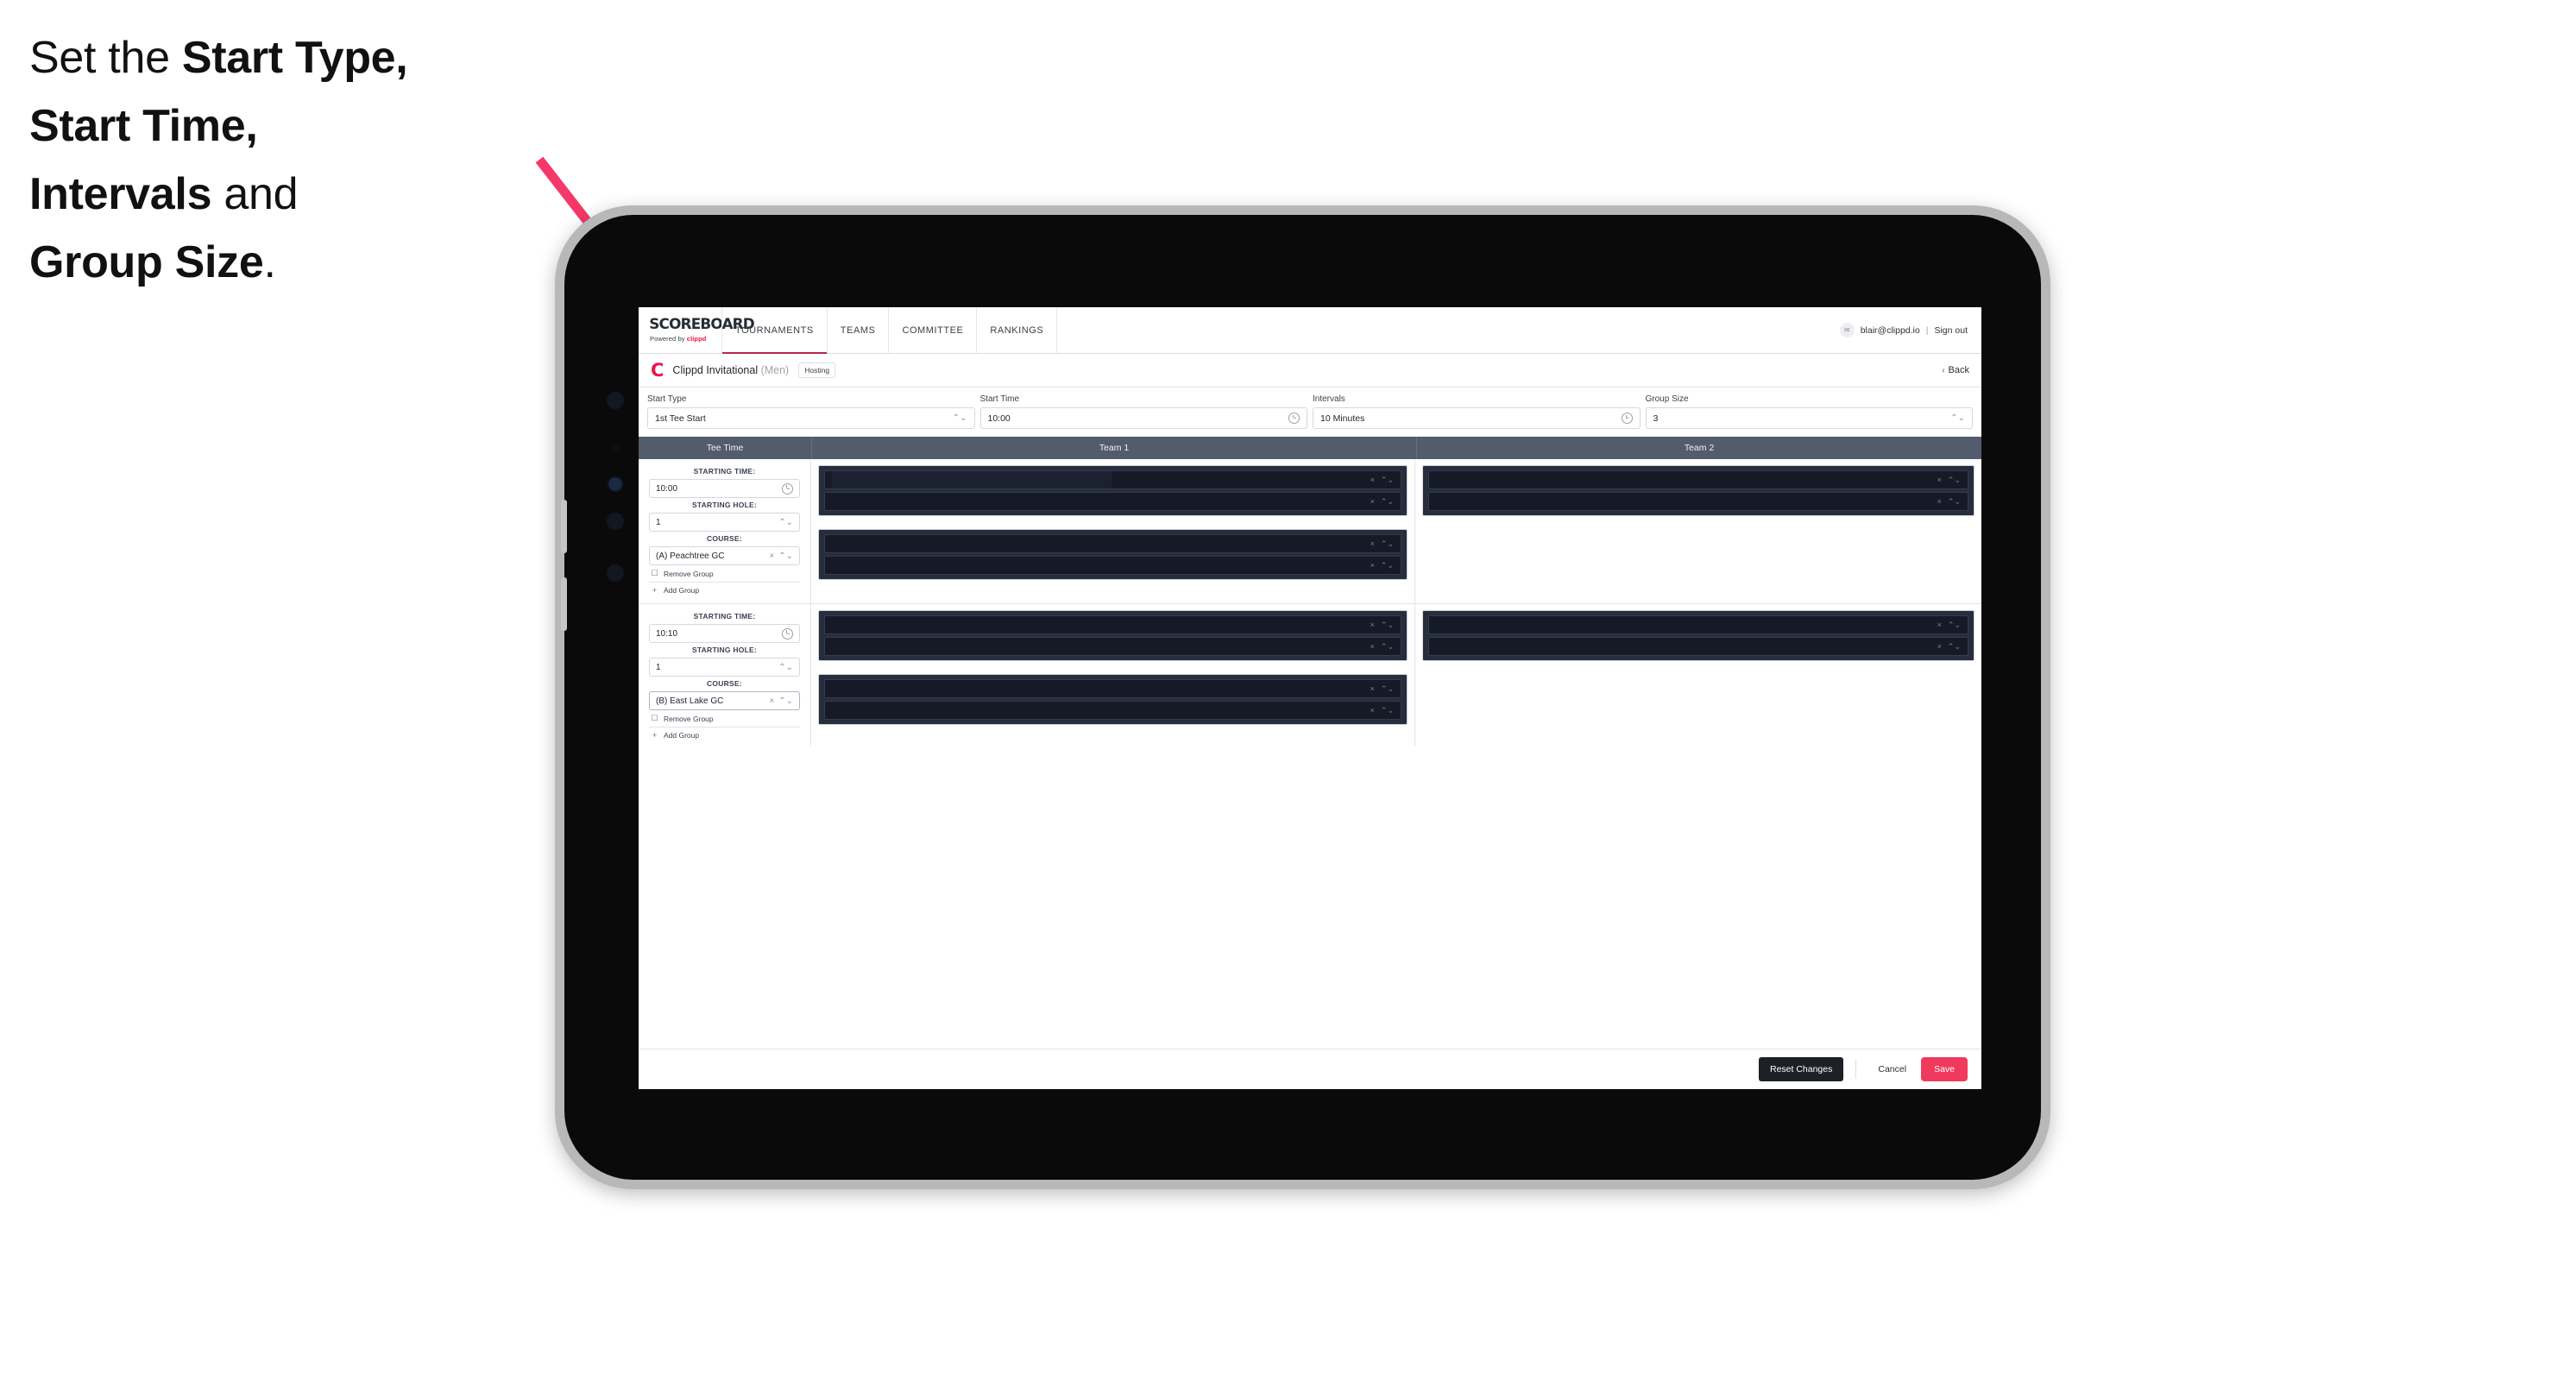 The image size is (2576, 1386). I want to click on nav-tab-committee: COMMITTEE, so click(933, 330).